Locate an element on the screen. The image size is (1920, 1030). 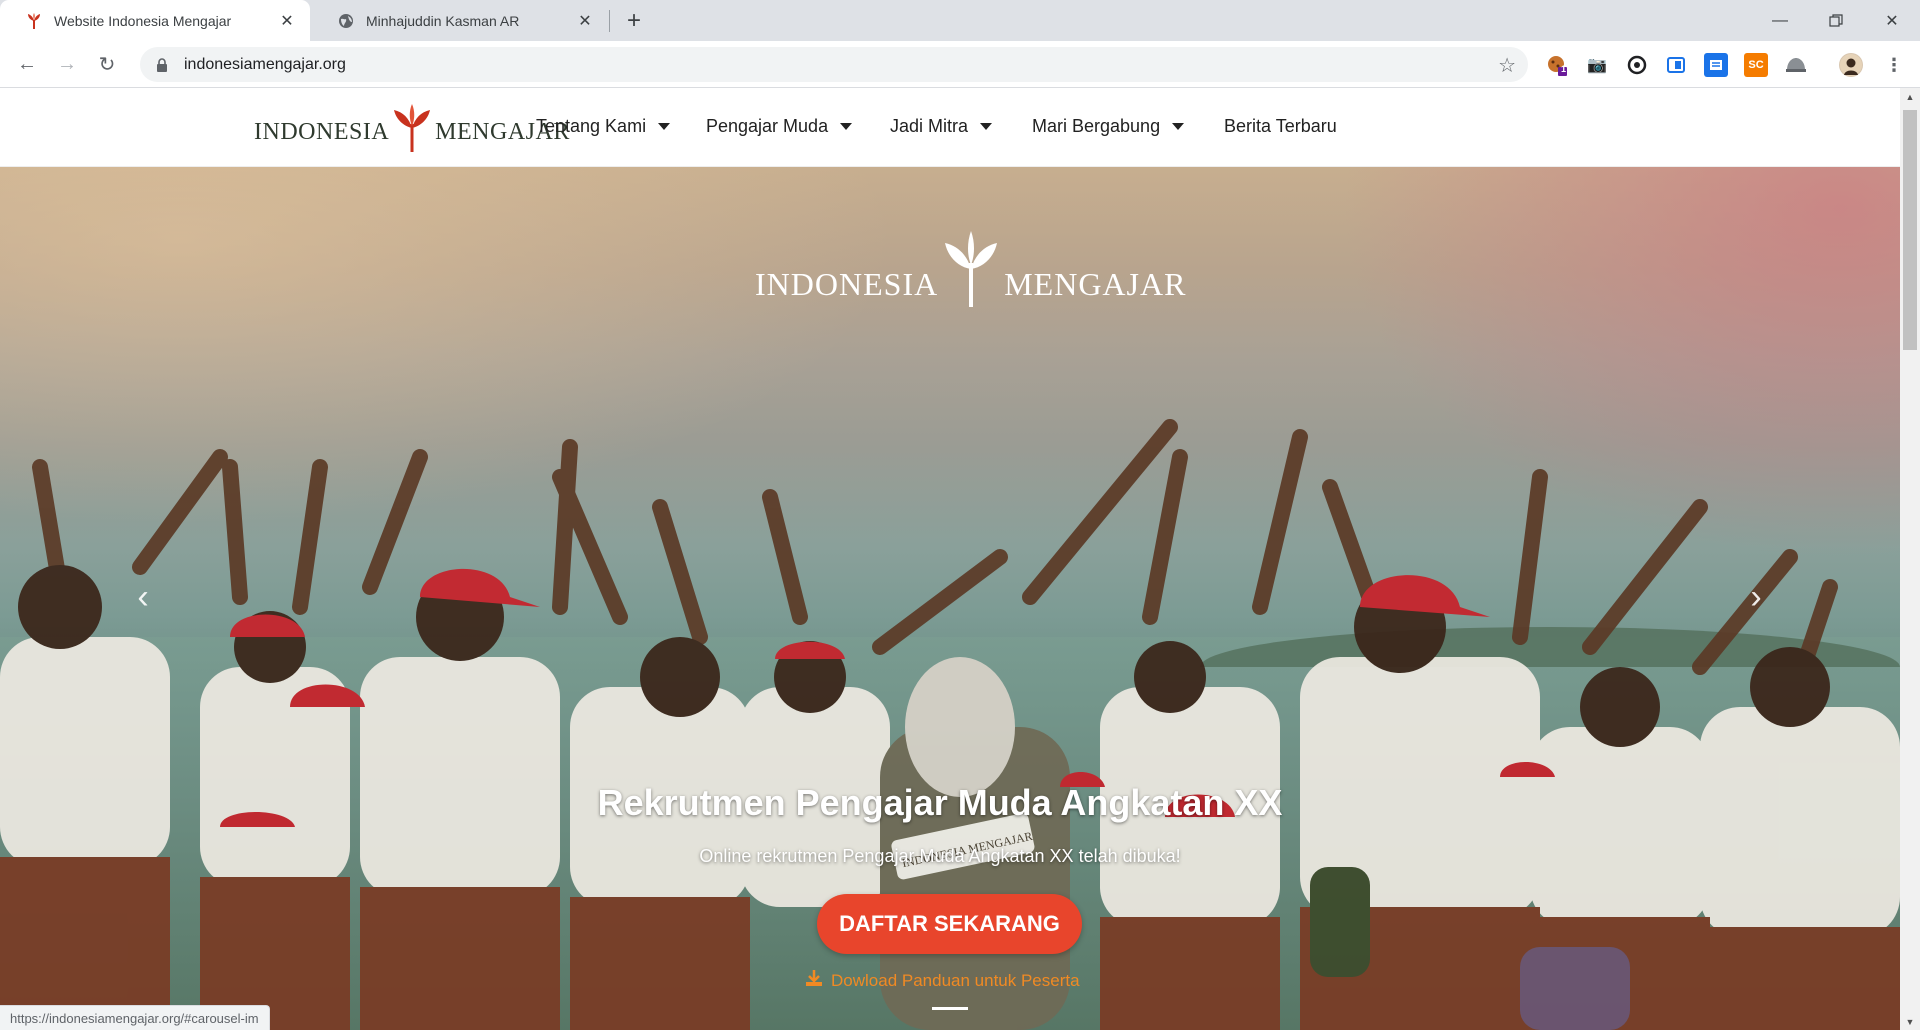
address-bar: indonesiamengajar.org ☆ is located at coordinates (834, 64).